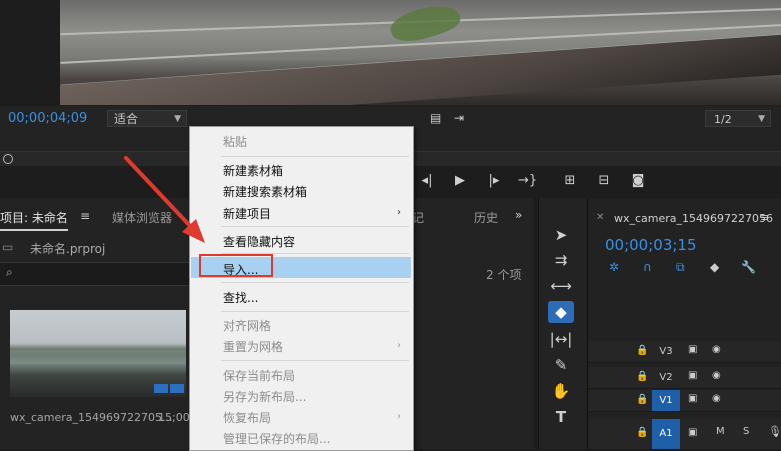  Describe the element at coordinates (527, 180) in the screenshot. I see `go-to-out-icon: →}` at that location.